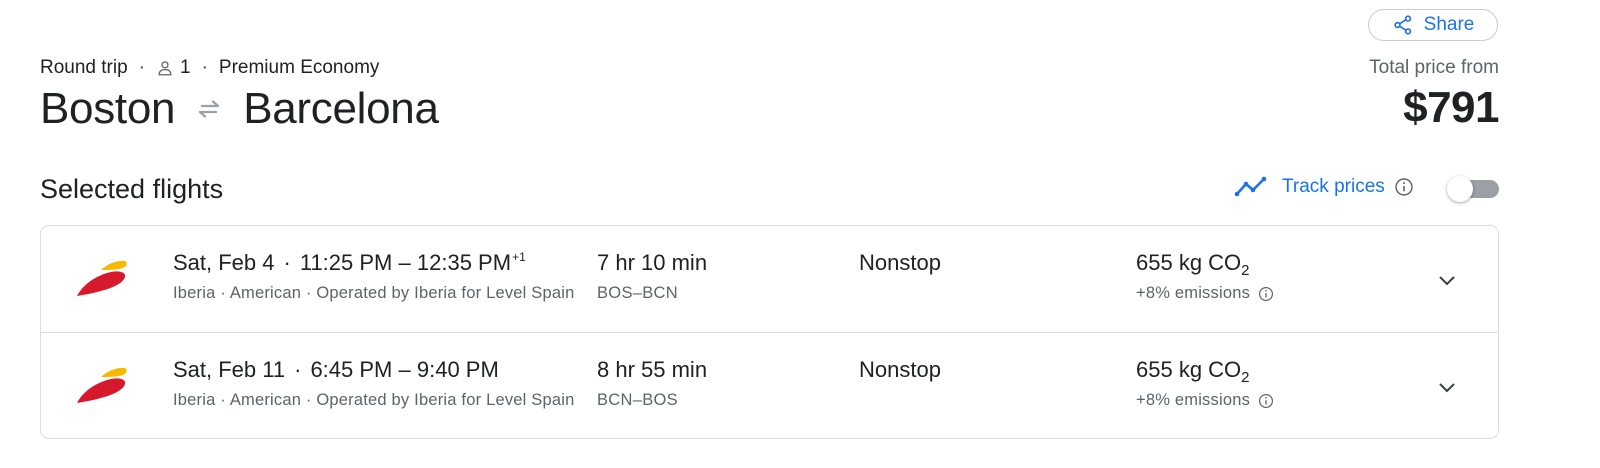 This screenshot has width=1600, height=468. What do you see at coordinates (341, 108) in the screenshot?
I see `destination-city: Barcelona` at bounding box center [341, 108].